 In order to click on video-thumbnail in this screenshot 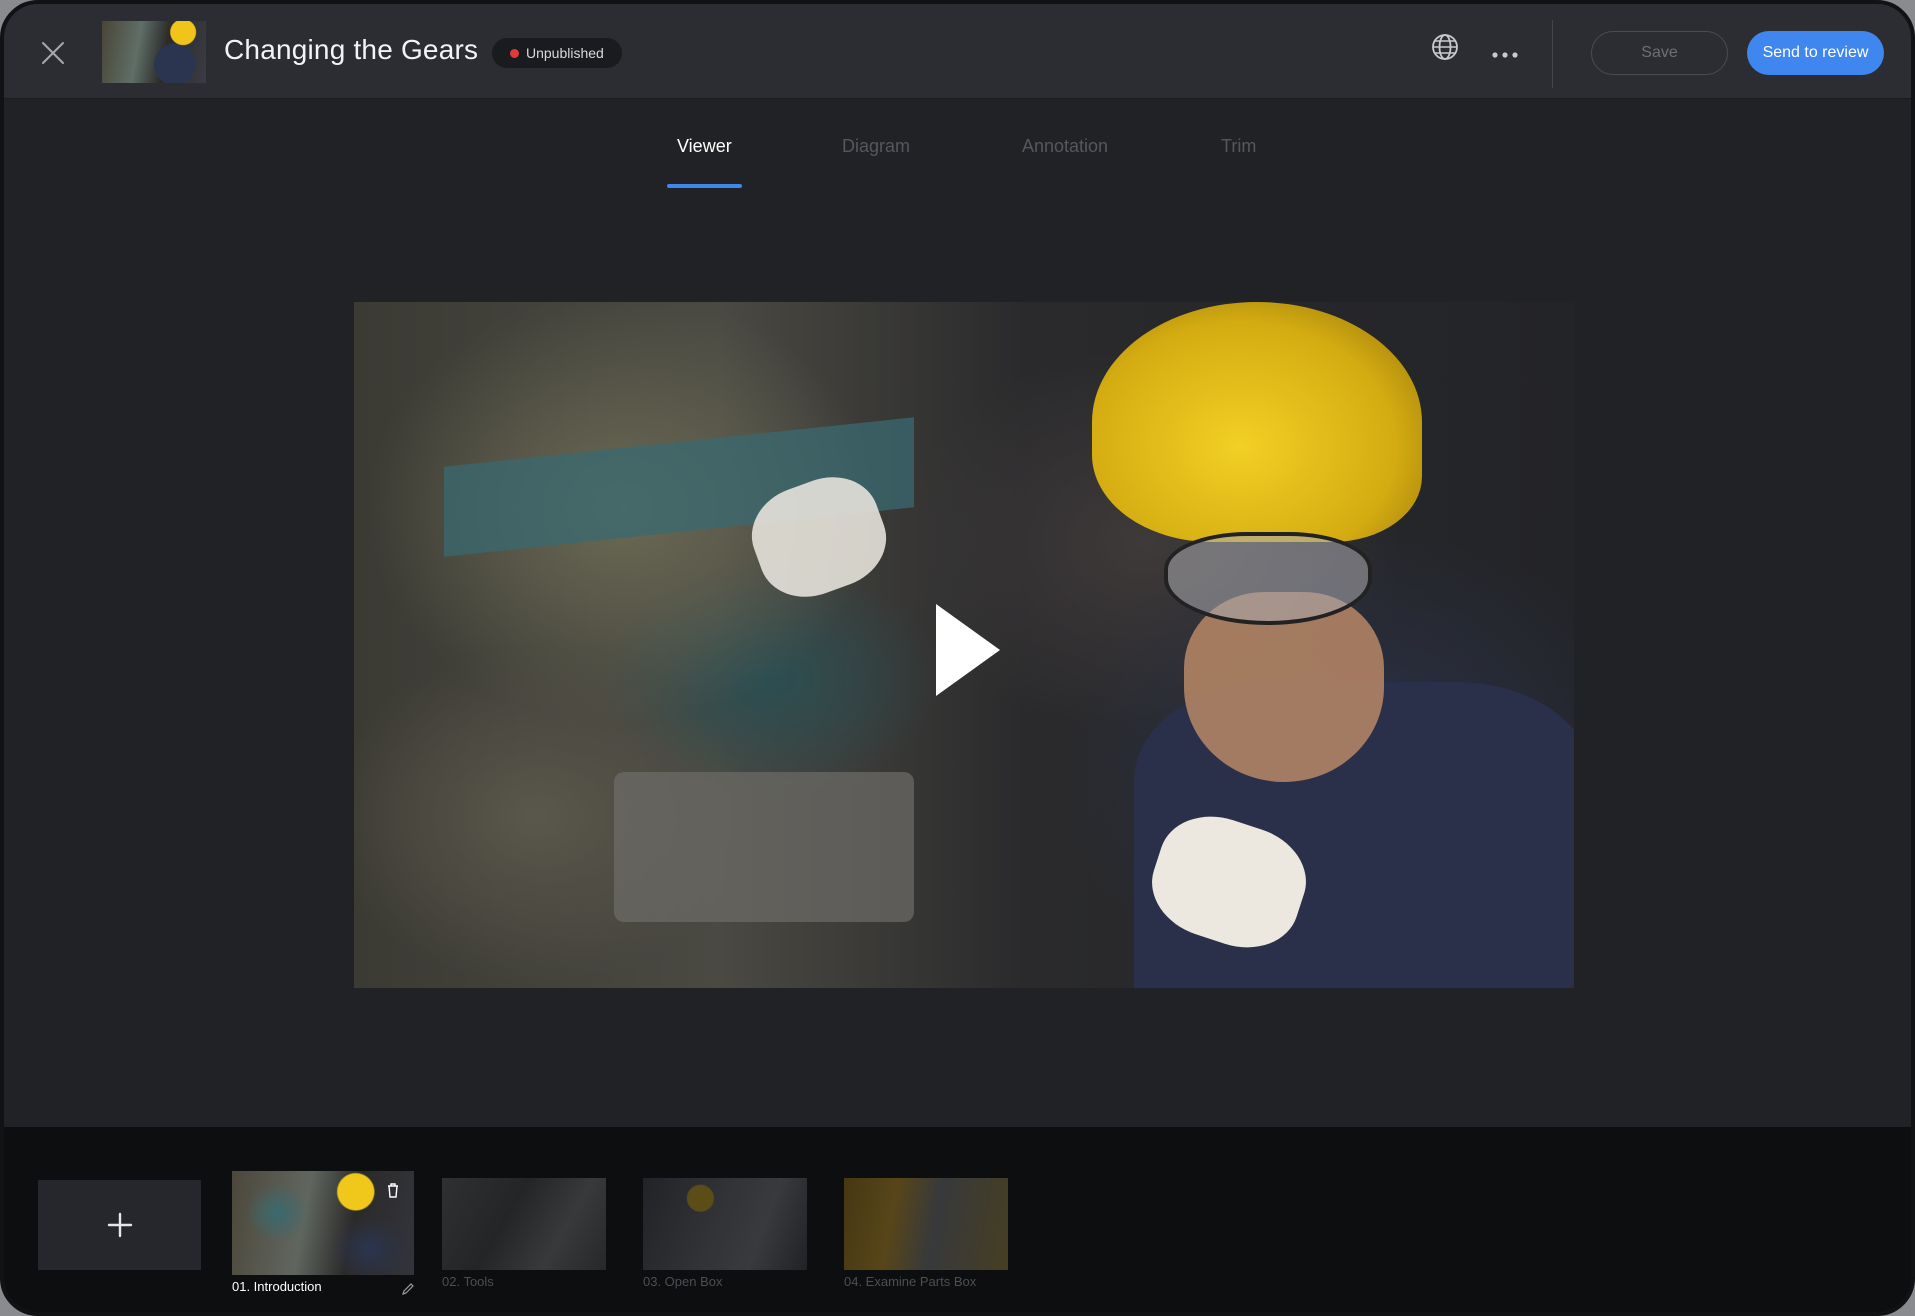, I will do `click(154, 52)`.